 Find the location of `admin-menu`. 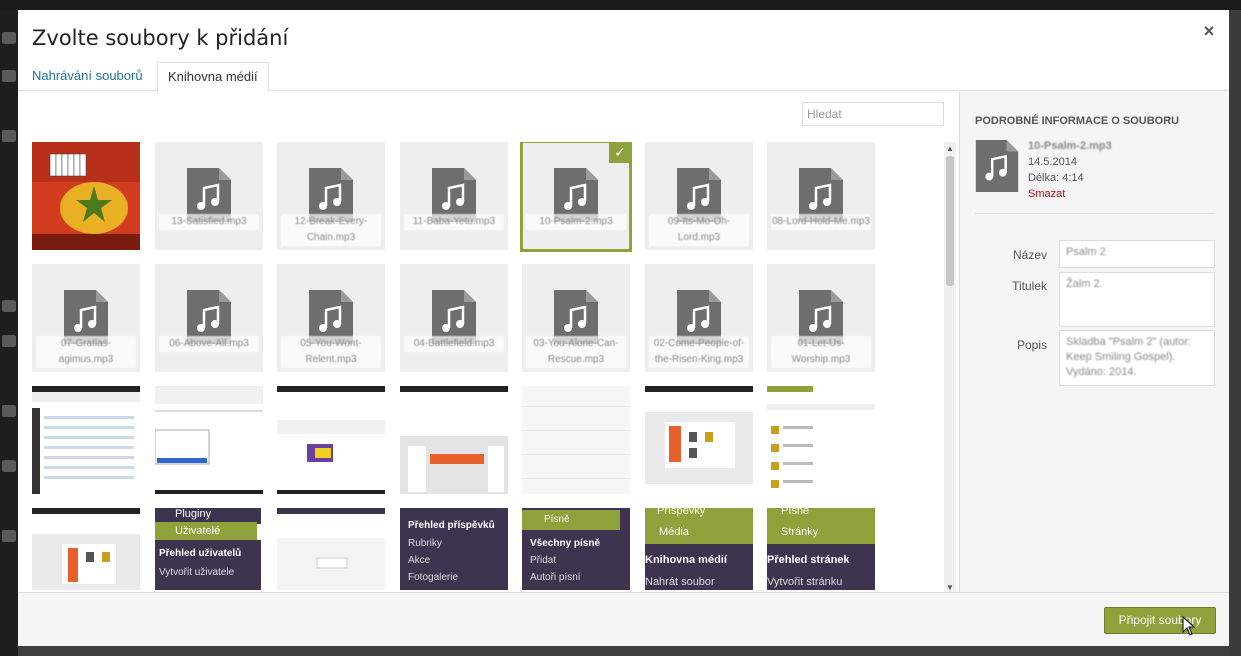

admin-menu is located at coordinates (9, 333).